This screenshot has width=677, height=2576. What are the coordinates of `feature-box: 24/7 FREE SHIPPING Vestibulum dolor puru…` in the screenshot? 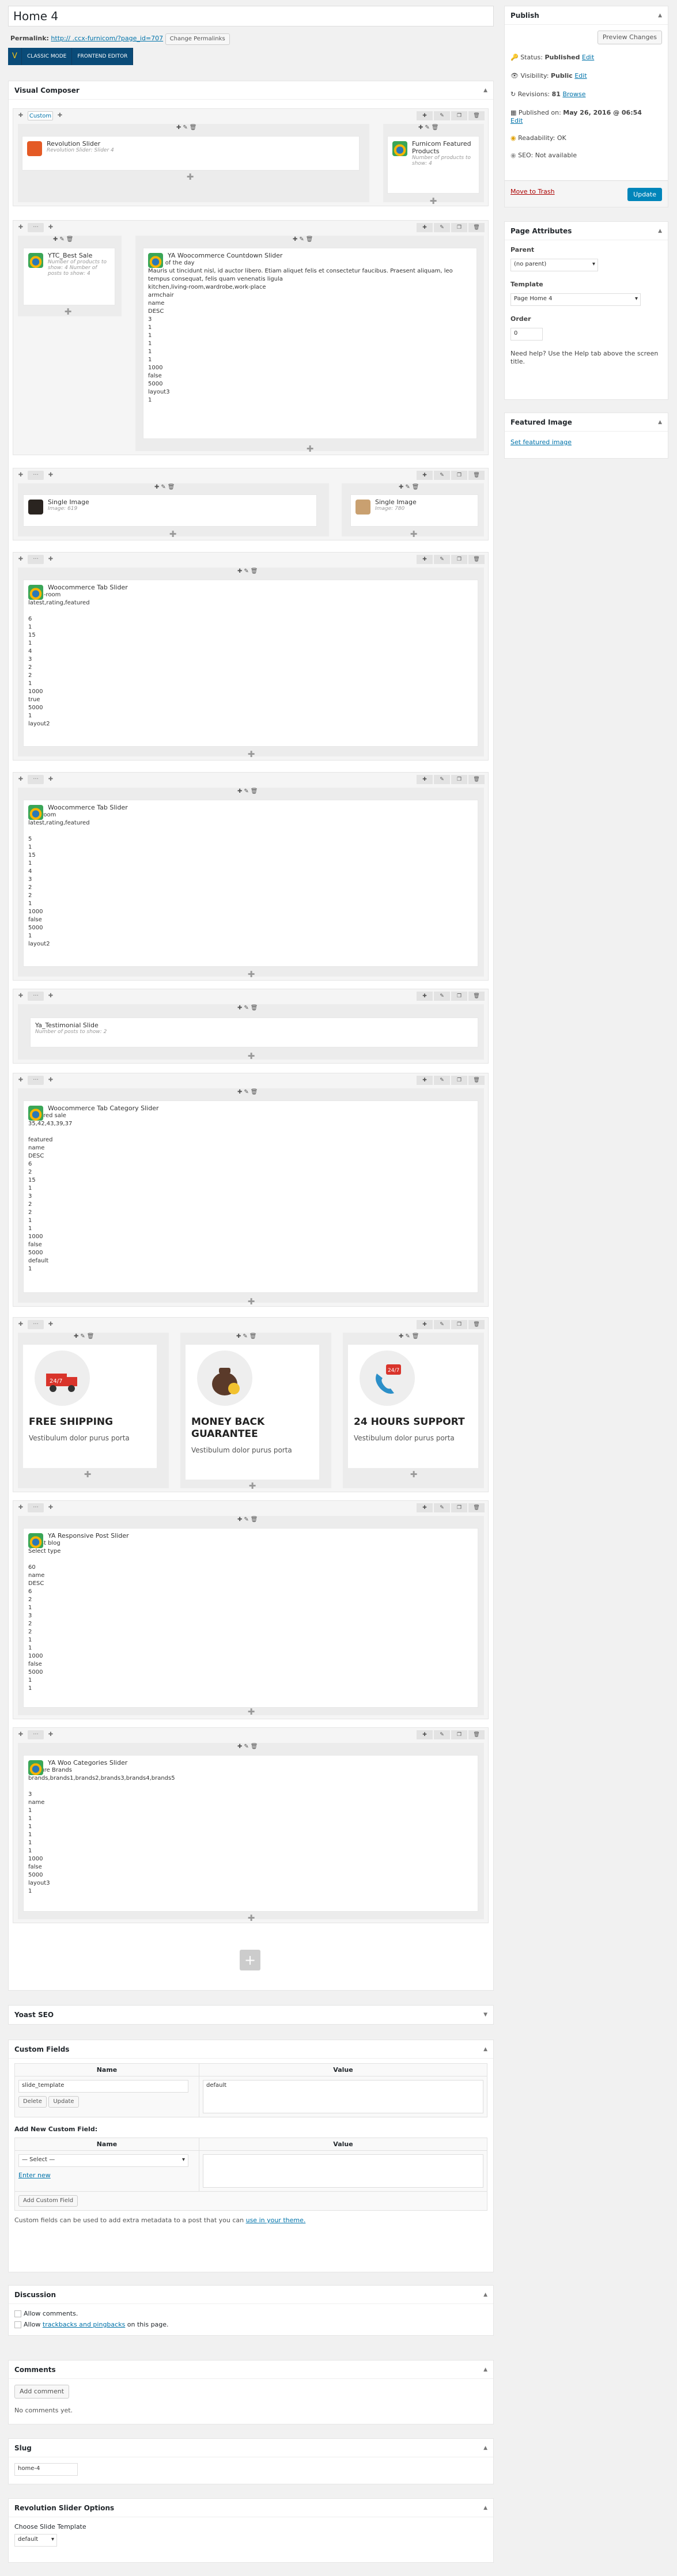 It's located at (90, 1406).